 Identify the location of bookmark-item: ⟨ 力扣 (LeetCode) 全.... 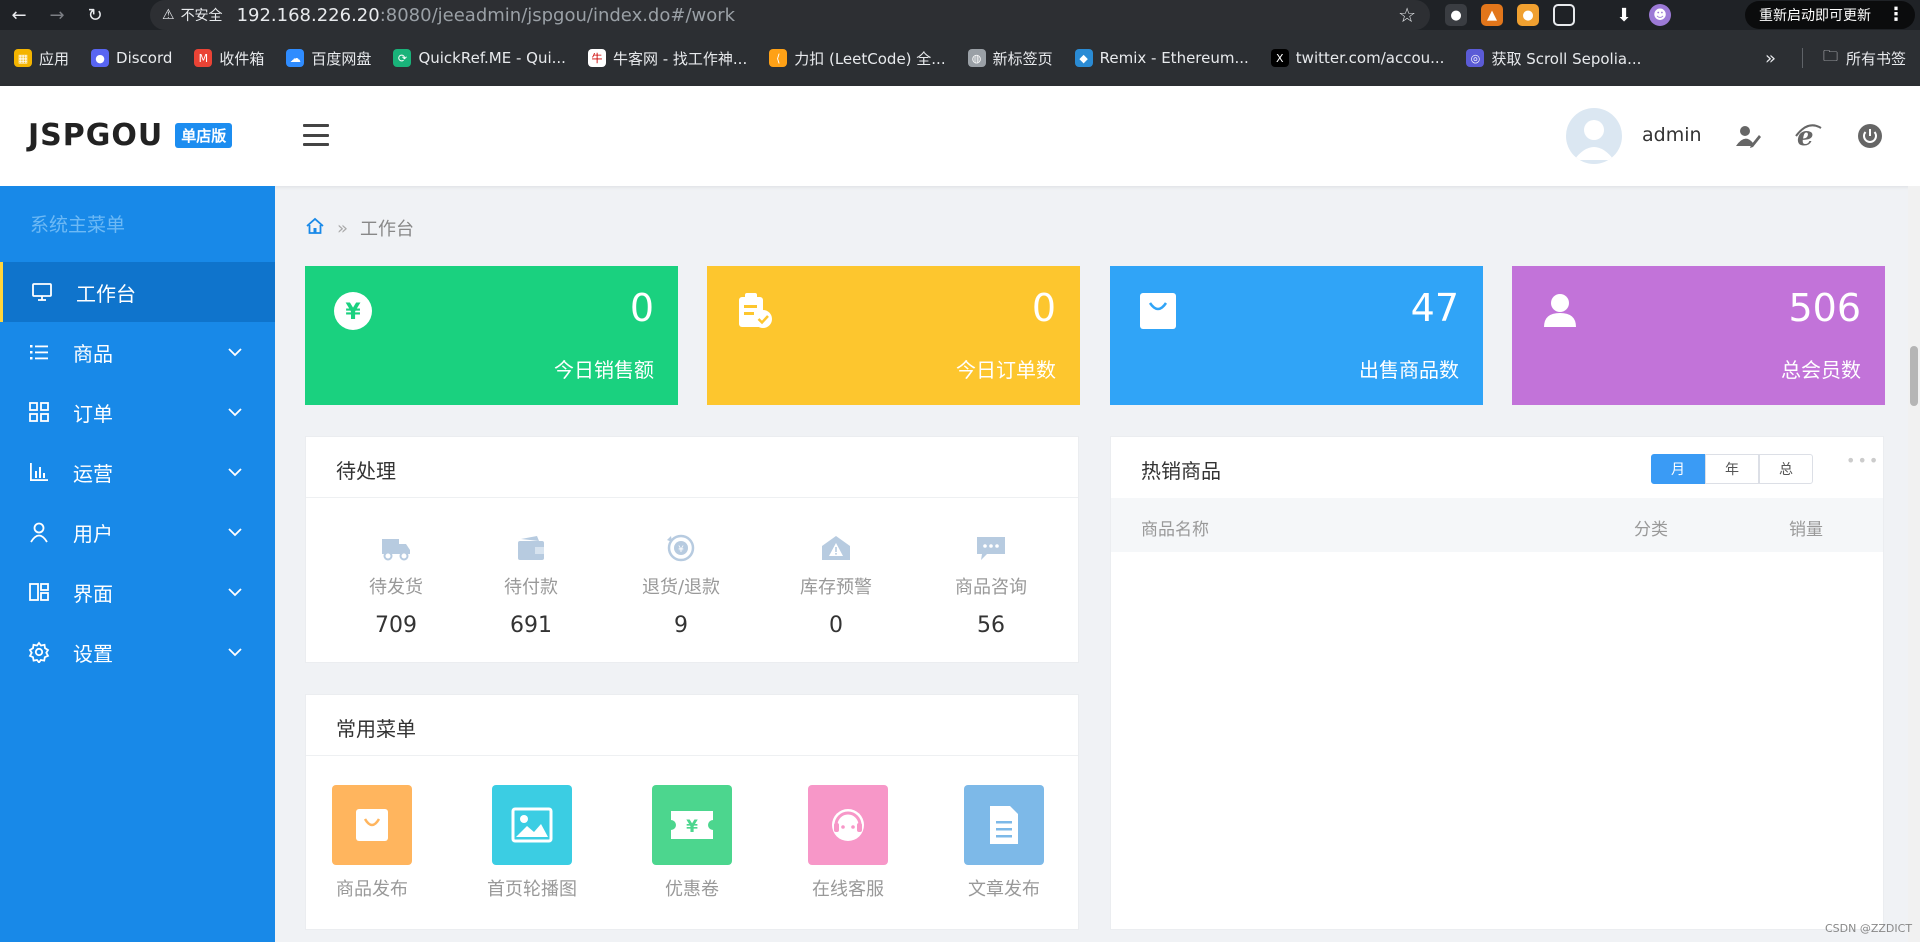
(857, 58).